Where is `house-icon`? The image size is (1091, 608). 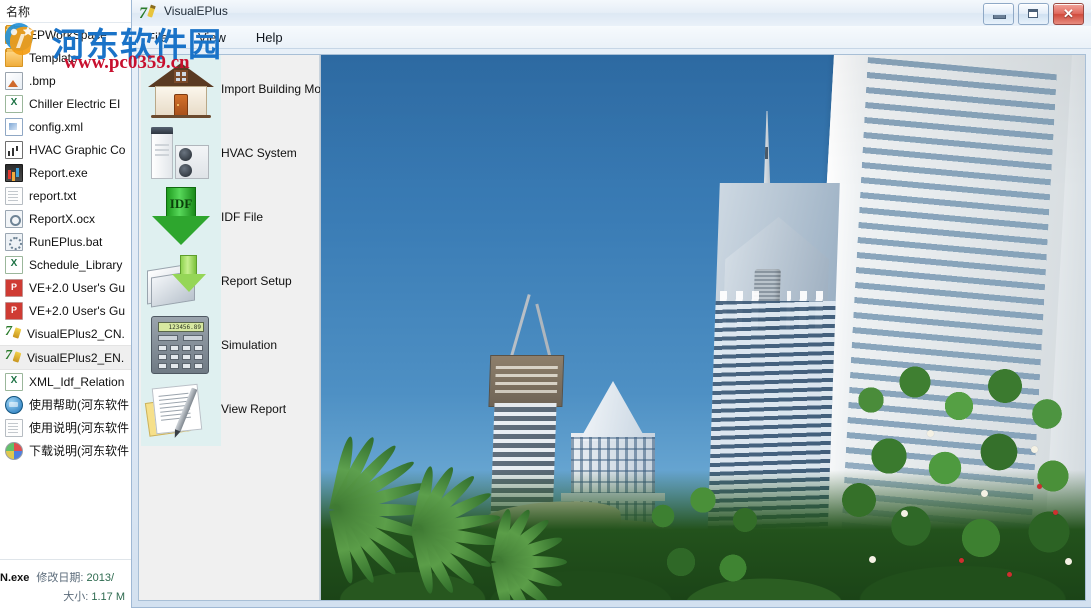
house-icon is located at coordinates (180, 89).